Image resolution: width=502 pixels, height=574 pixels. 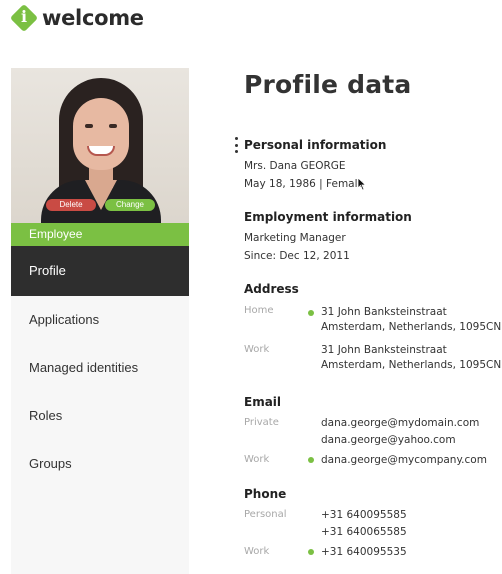 What do you see at coordinates (328, 217) in the screenshot?
I see `employment-info-title: Employment information` at bounding box center [328, 217].